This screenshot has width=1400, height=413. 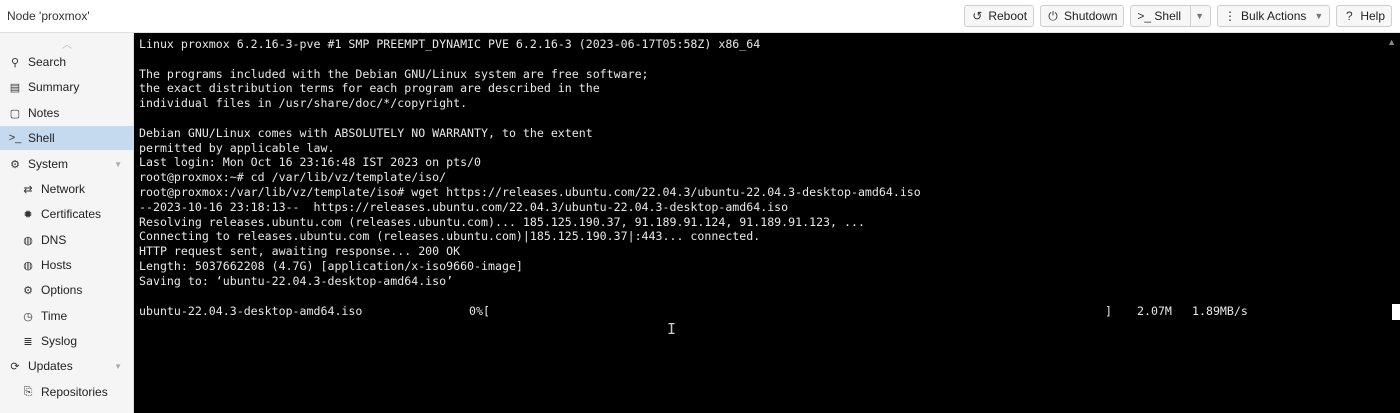 What do you see at coordinates (1008, 16) in the screenshot?
I see `reboot-label: Reboot` at bounding box center [1008, 16].